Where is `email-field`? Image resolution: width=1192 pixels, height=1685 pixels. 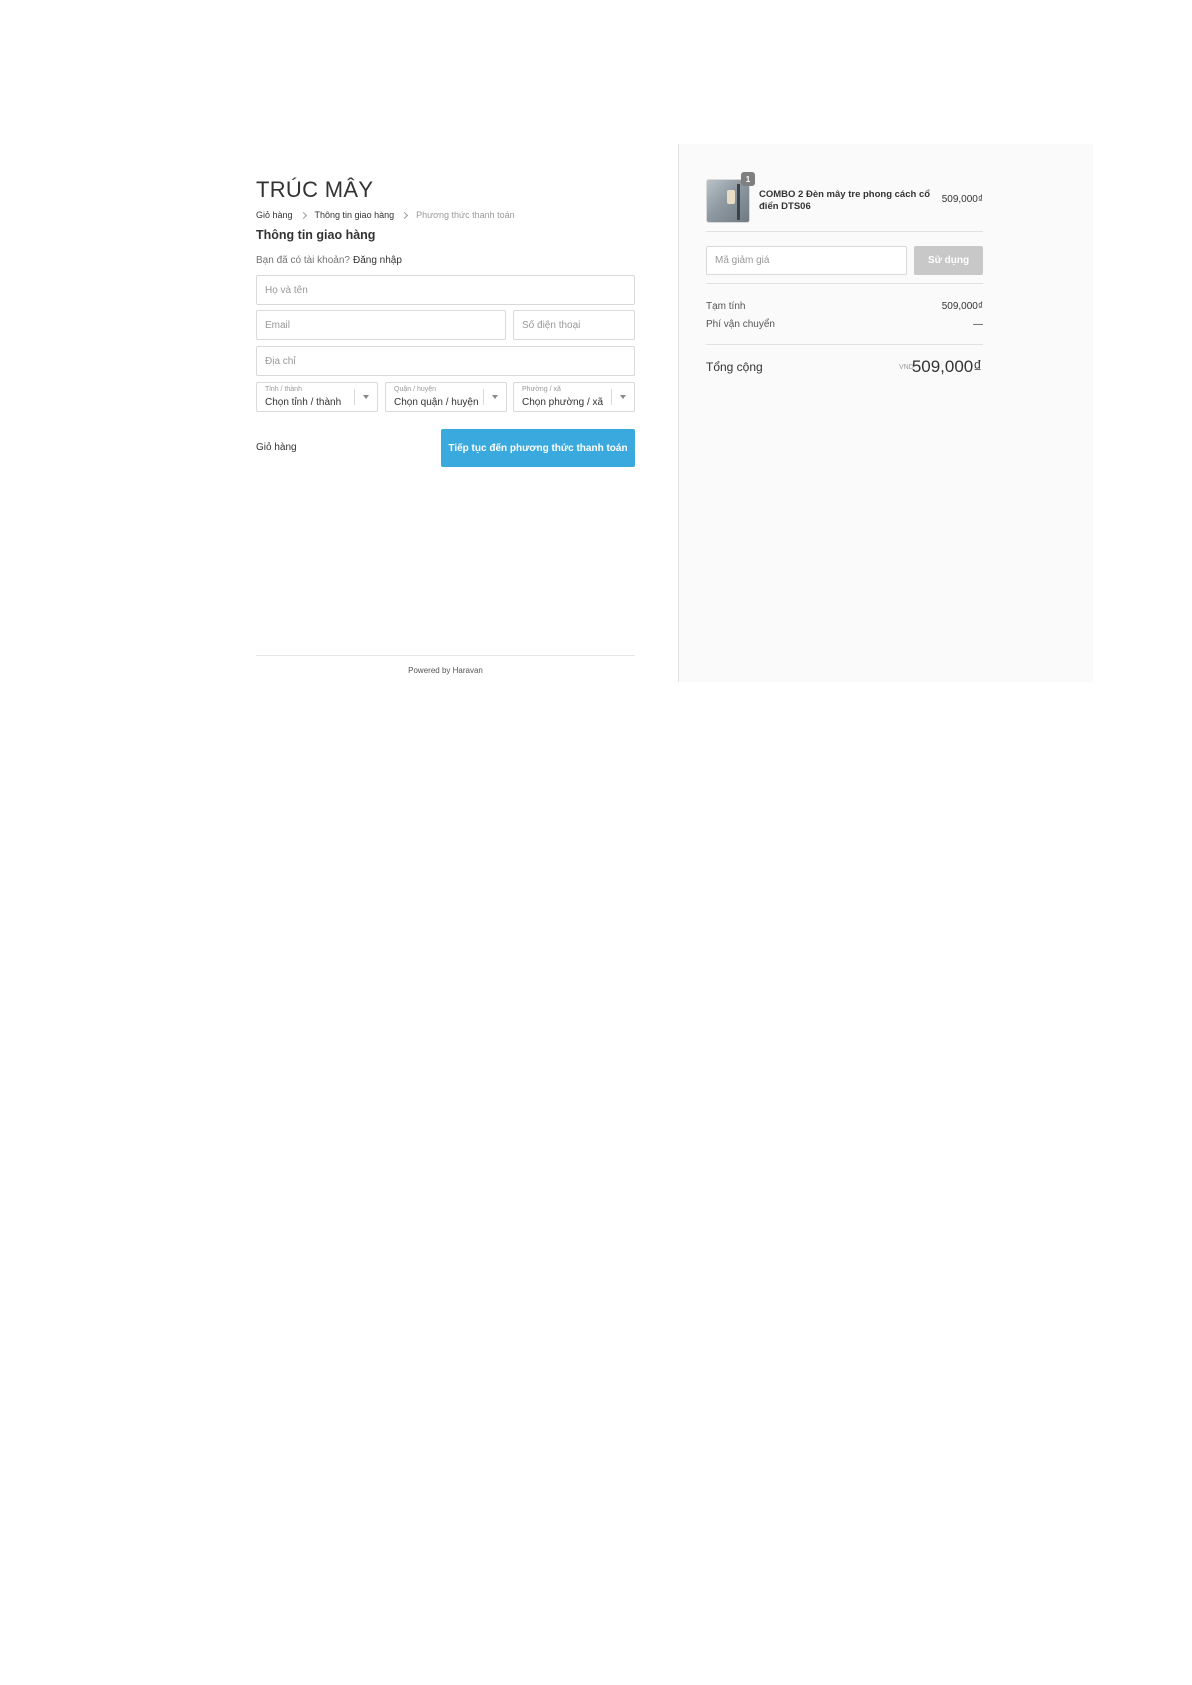 email-field is located at coordinates (381, 325).